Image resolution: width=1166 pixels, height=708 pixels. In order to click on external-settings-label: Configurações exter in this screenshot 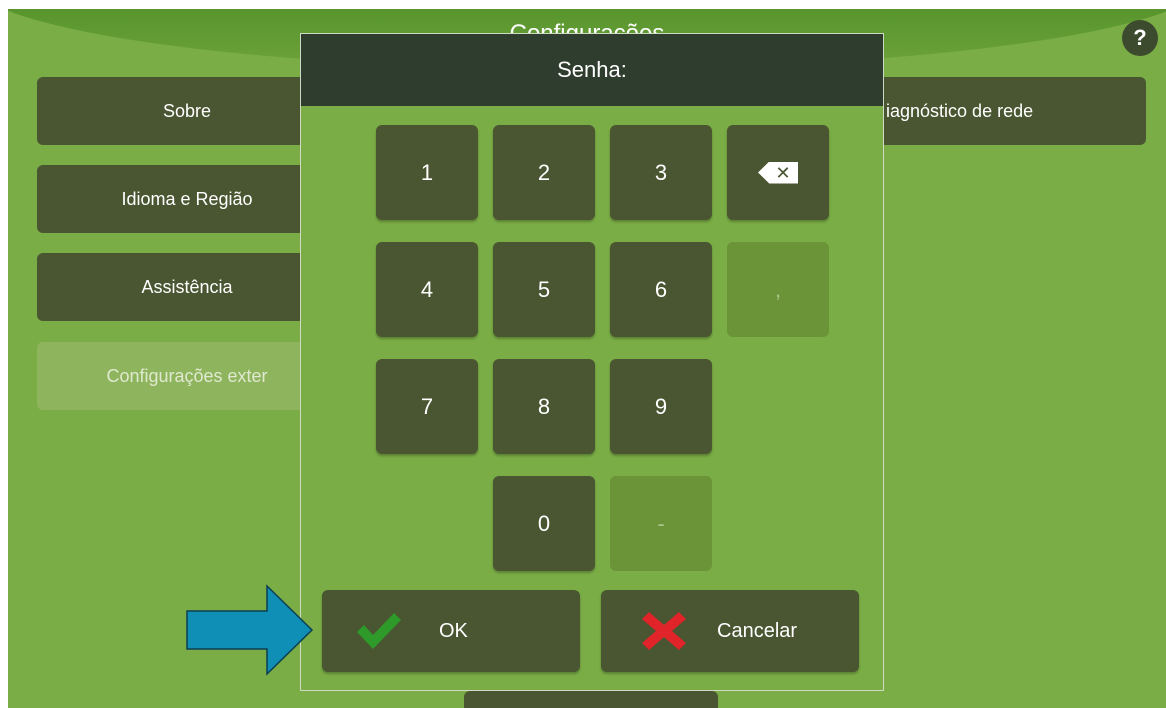, I will do `click(187, 375)`.